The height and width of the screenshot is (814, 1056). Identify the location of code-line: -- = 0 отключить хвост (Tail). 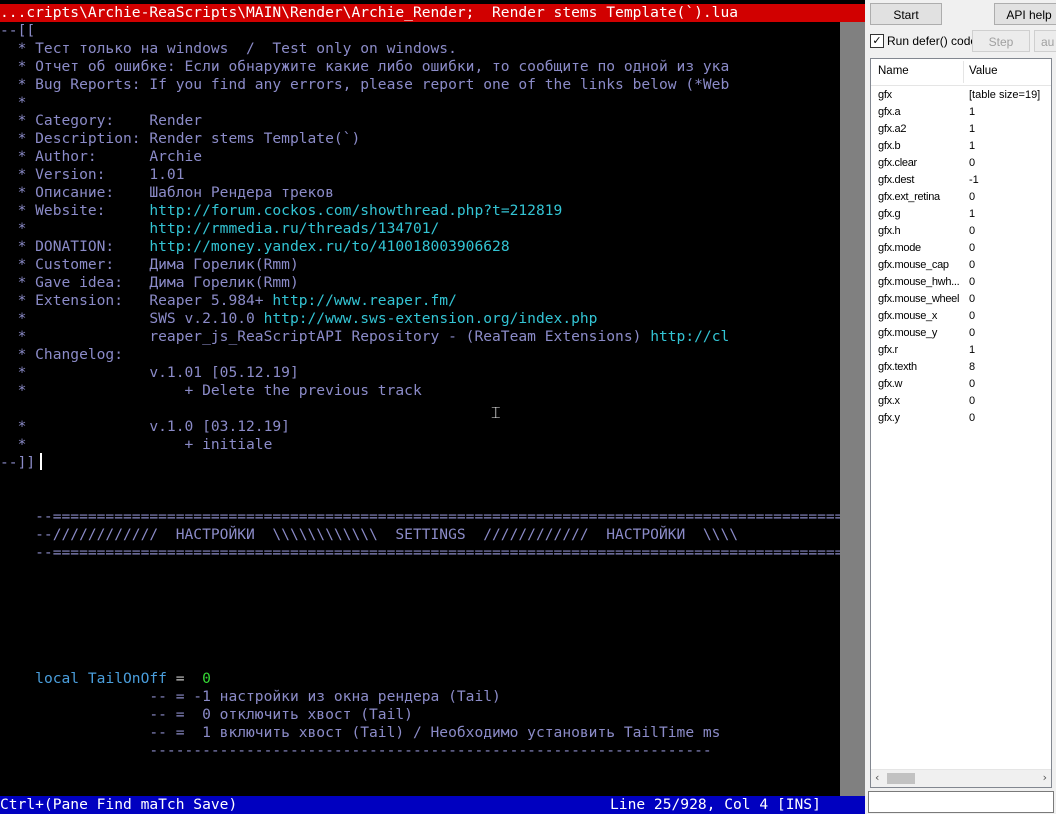
(206, 715).